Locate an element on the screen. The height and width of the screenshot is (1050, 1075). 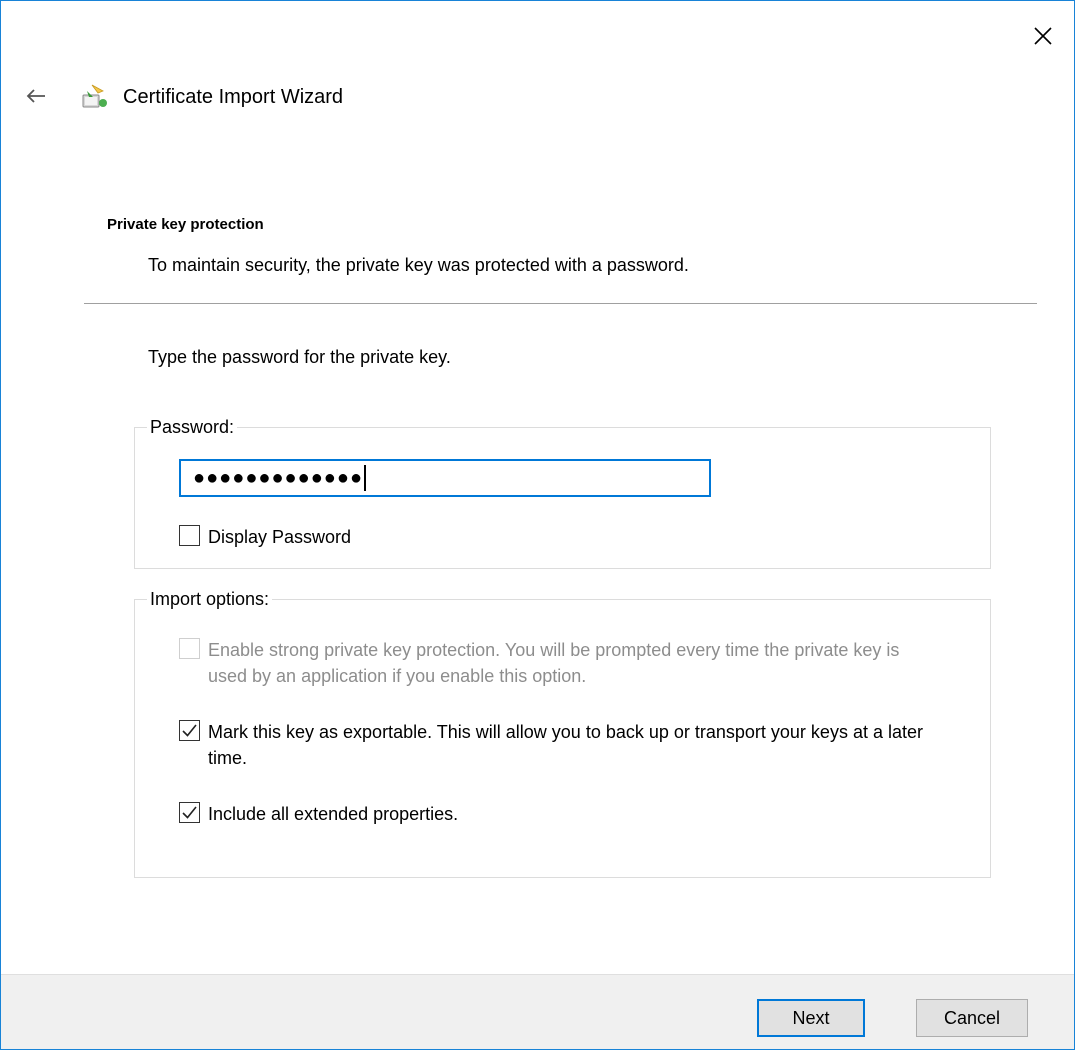
import-options-legend: Import options: is located at coordinates (210, 599).